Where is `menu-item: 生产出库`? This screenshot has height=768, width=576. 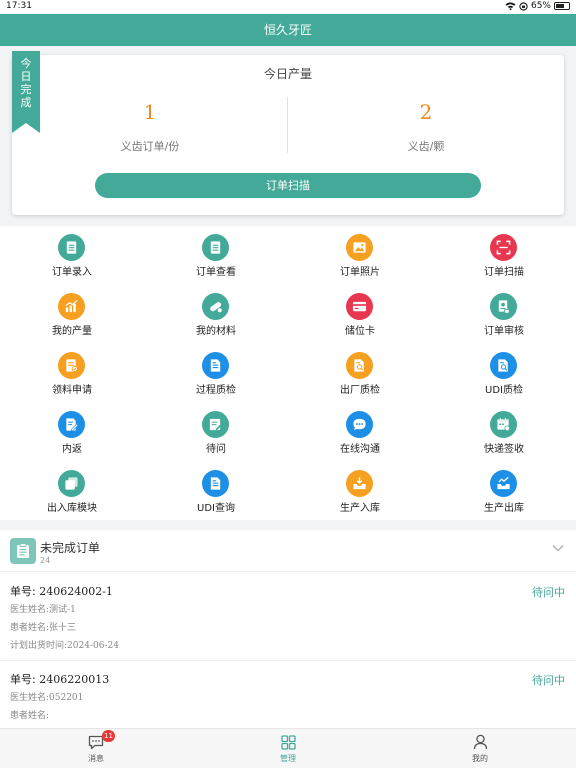
menu-item: 生产出库 is located at coordinates (504, 491).